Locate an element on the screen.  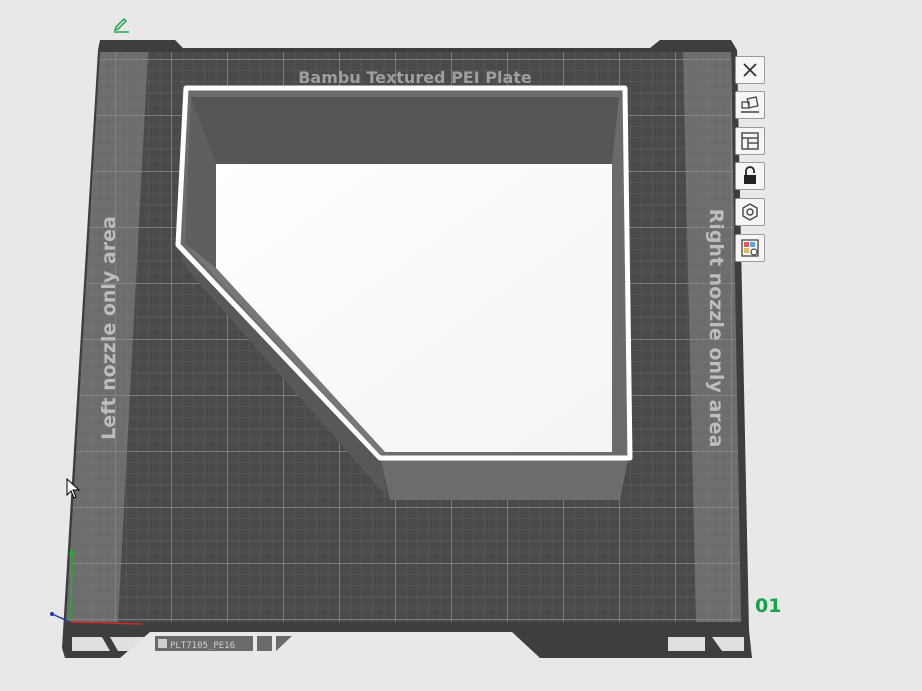
layout-icon is located at coordinates (750, 141).